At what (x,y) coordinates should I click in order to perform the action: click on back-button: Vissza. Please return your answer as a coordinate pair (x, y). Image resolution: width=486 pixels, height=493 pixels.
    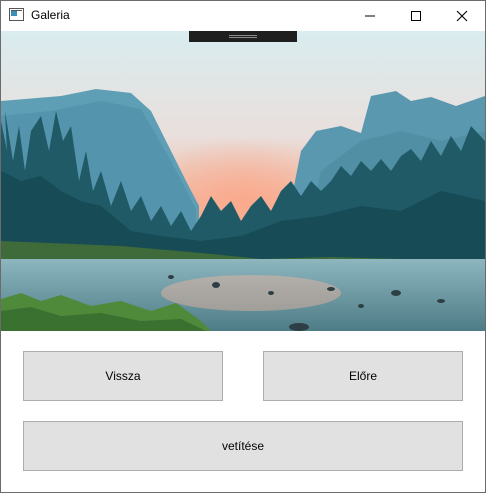
    Looking at the image, I should click on (123, 376).